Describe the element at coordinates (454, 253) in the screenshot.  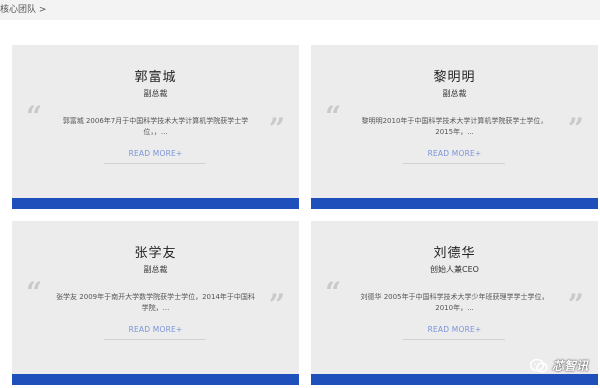
I see `member-name: 刘德华` at that location.